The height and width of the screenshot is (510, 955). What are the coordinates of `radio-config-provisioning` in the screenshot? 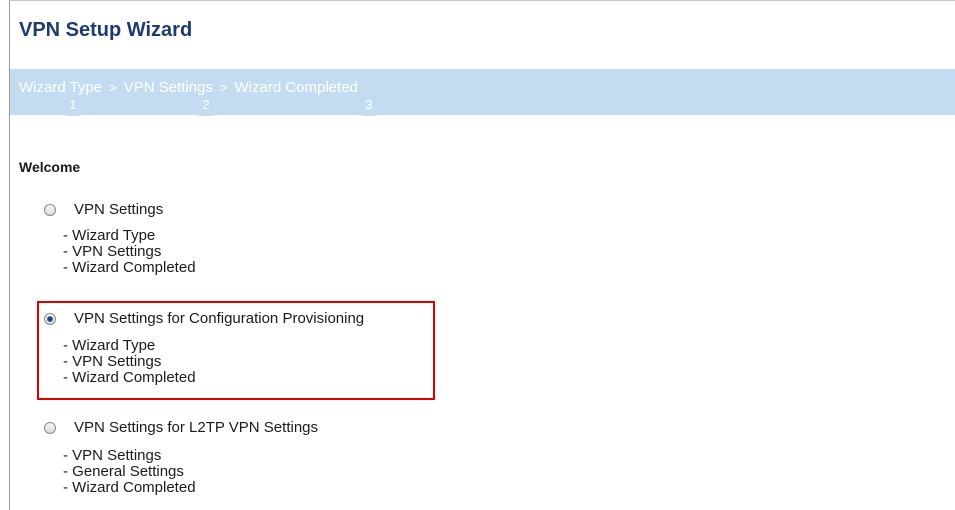 It's located at (50, 319).